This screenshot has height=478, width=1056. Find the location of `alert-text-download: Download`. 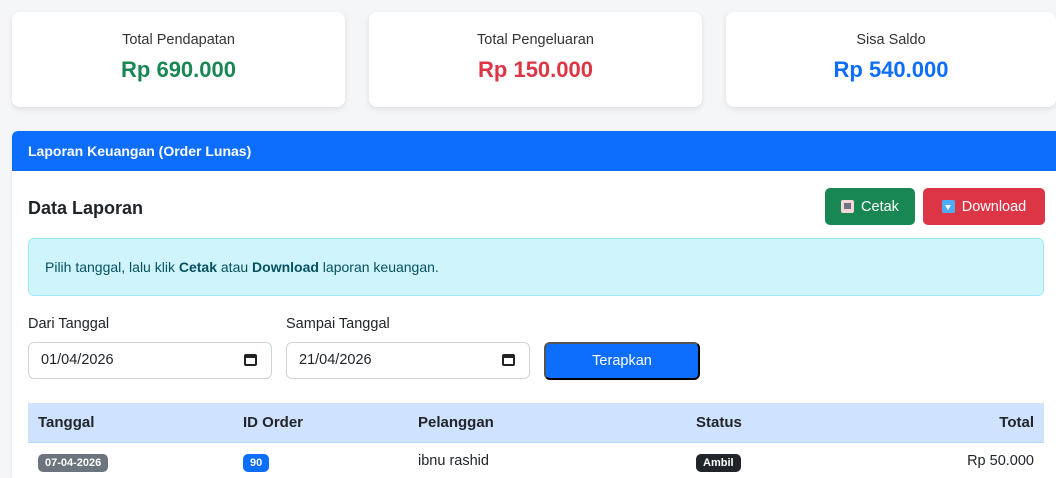

alert-text-download: Download is located at coordinates (285, 267).